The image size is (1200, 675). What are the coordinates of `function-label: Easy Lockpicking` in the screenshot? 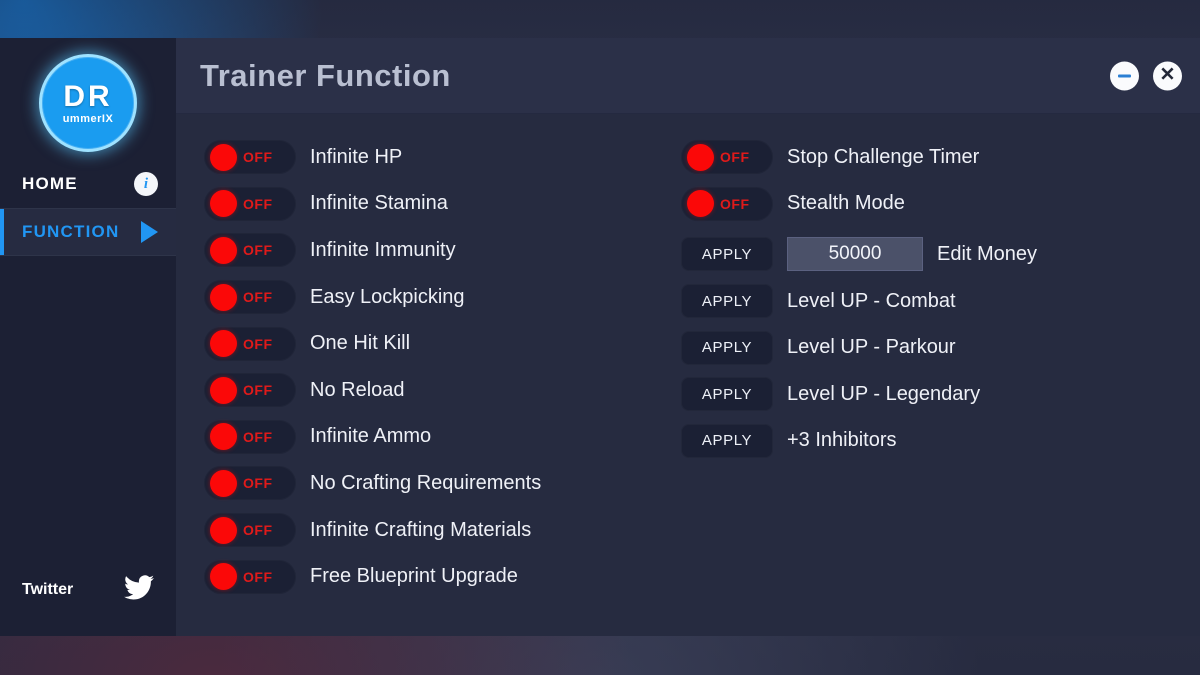 It's located at (387, 296).